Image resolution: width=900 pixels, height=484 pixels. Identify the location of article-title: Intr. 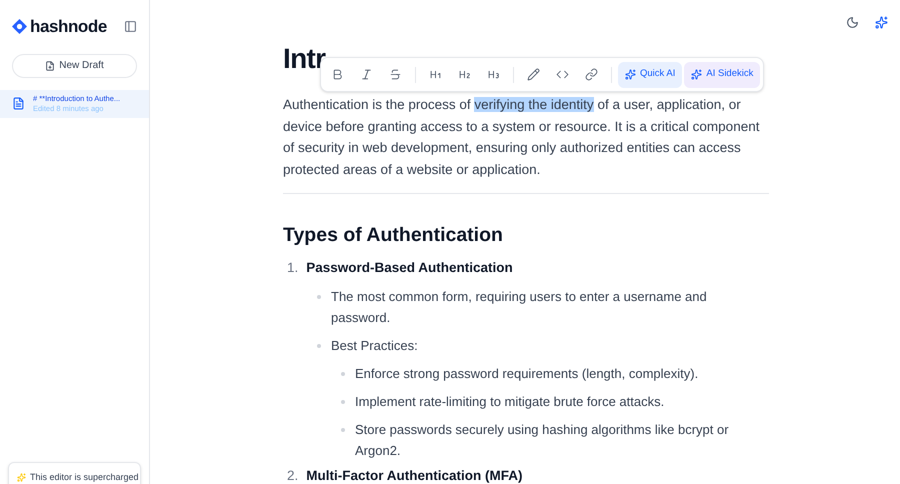
(304, 59).